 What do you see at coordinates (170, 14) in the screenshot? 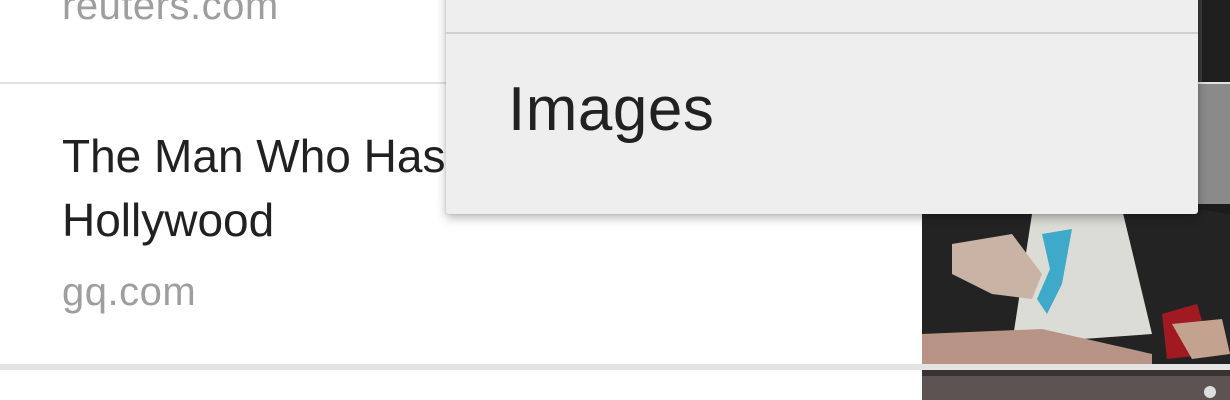
I see `news-source: reuters.com` at bounding box center [170, 14].